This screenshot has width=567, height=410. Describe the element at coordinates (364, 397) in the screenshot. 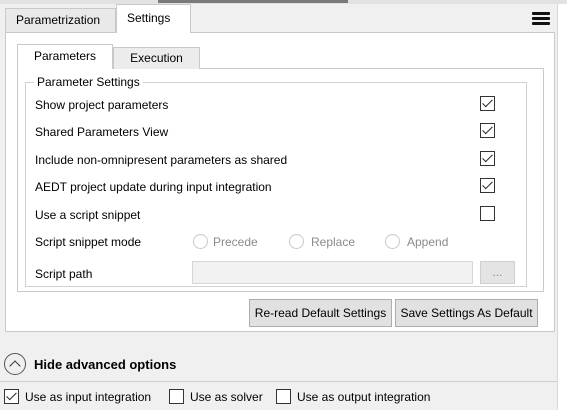

I see `use-as-output-integration-label: Use as output integration` at that location.